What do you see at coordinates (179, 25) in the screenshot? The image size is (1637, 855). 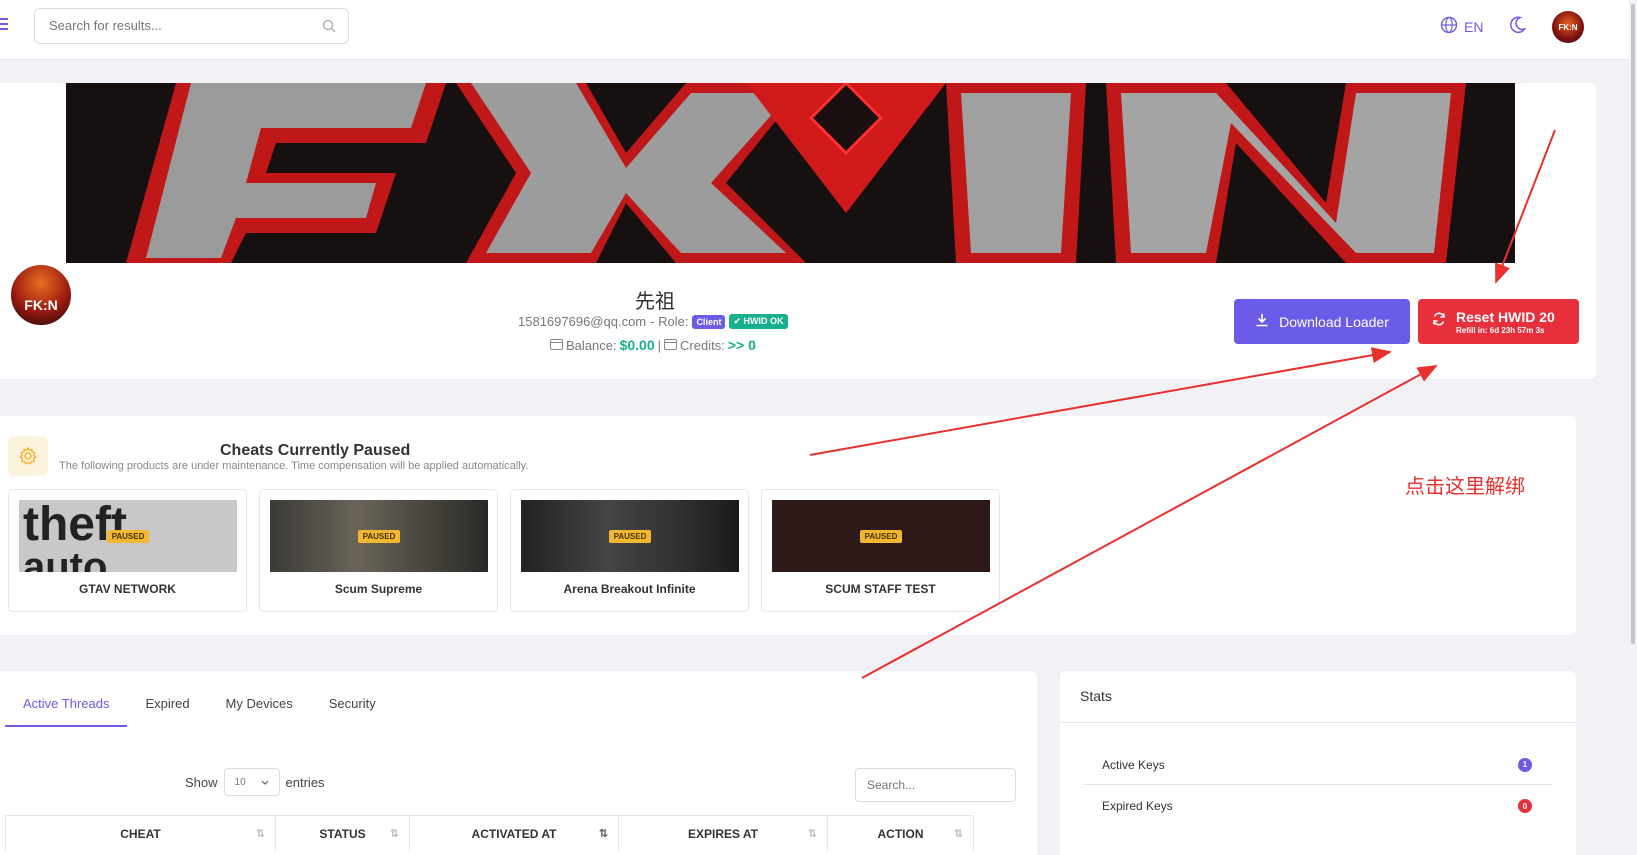 I see `search-input` at bounding box center [179, 25].